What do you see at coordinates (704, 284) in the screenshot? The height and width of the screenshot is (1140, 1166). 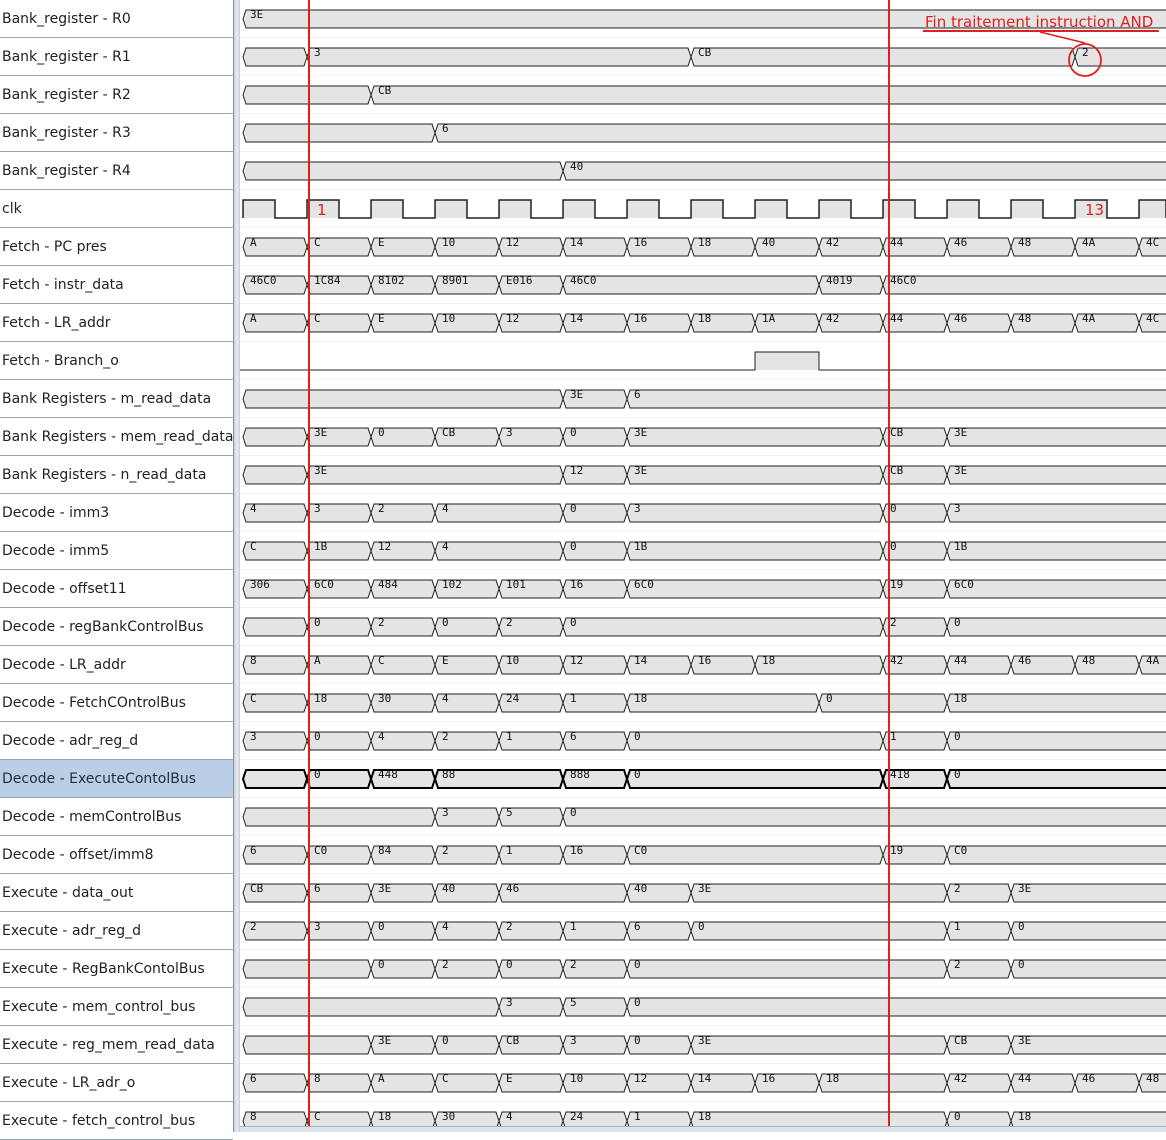 I see `waveform: 46C0 1C84 8102 8901 E016 46C0 4019 46C0` at bounding box center [704, 284].